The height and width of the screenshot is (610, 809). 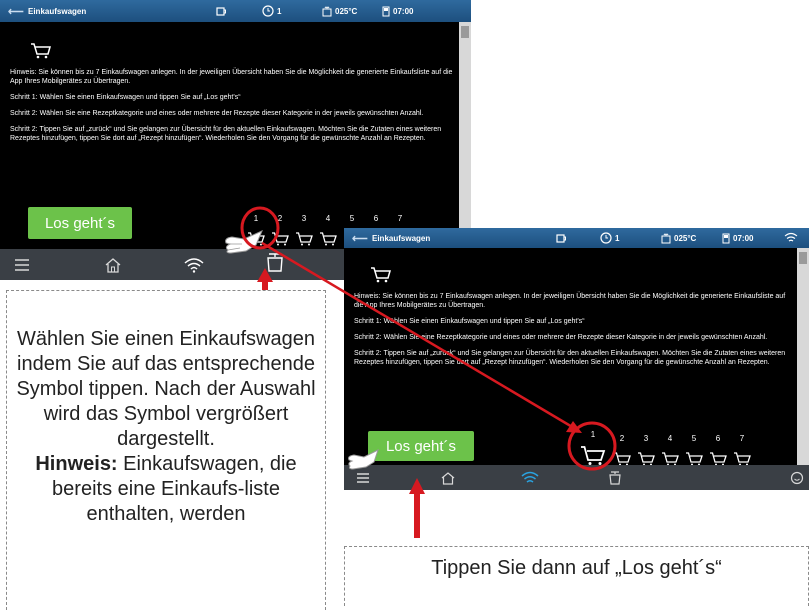 I want to click on arrow-head, so click(x=574, y=427).